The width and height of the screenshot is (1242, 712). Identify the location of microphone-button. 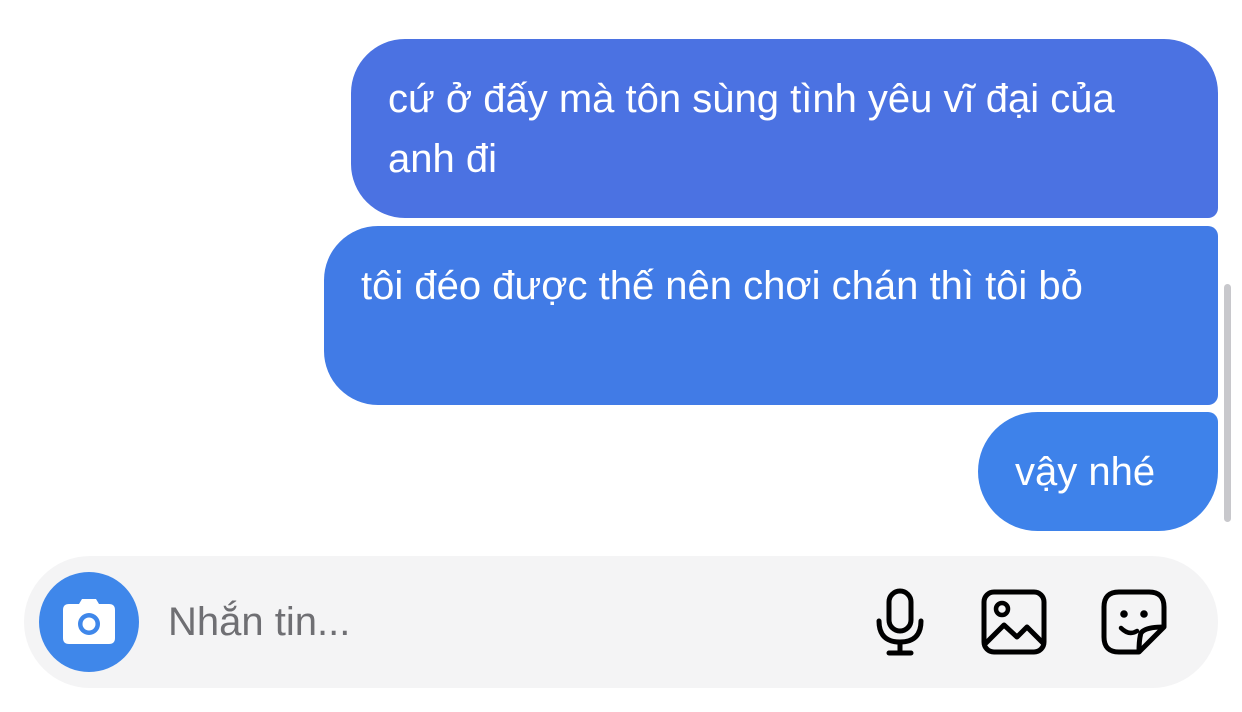
(900, 622).